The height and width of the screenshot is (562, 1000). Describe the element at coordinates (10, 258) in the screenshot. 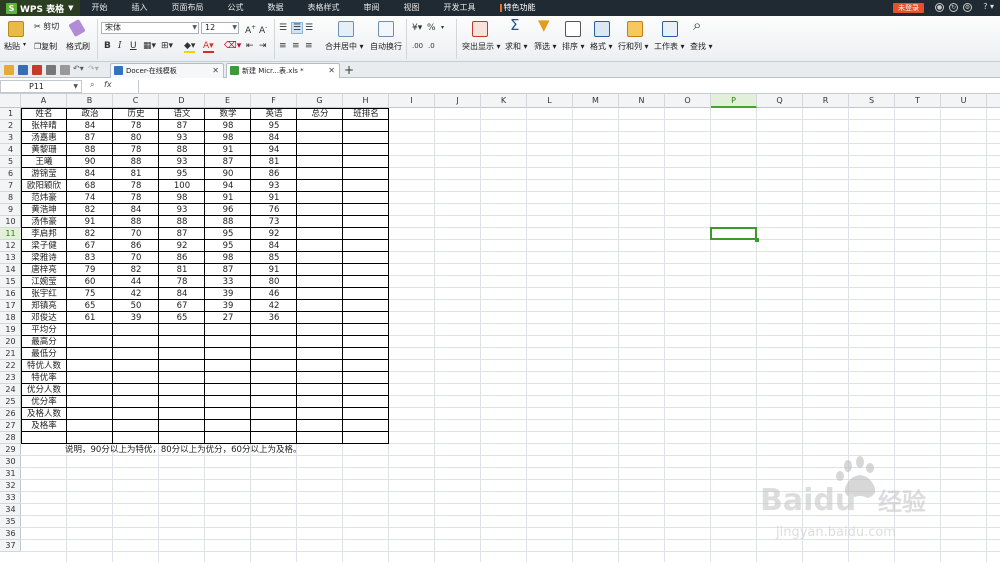

I see `row-header-13: 13` at that location.